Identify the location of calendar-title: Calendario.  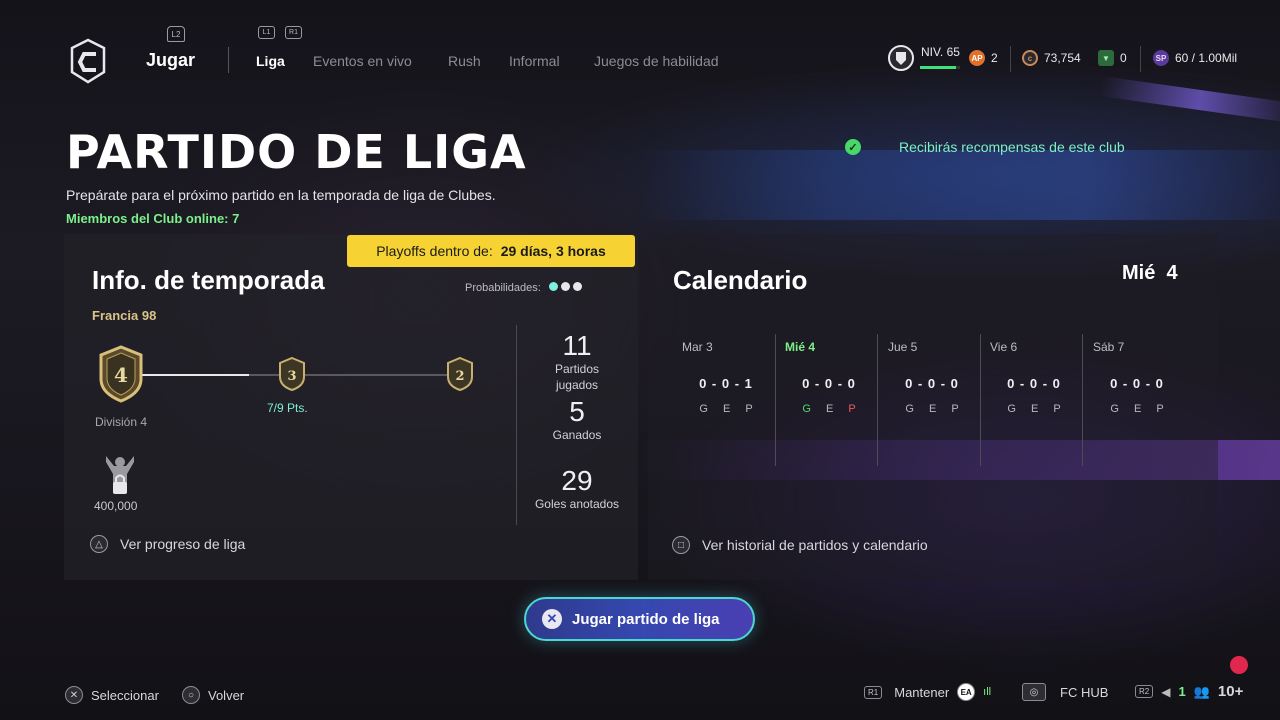
(740, 280).